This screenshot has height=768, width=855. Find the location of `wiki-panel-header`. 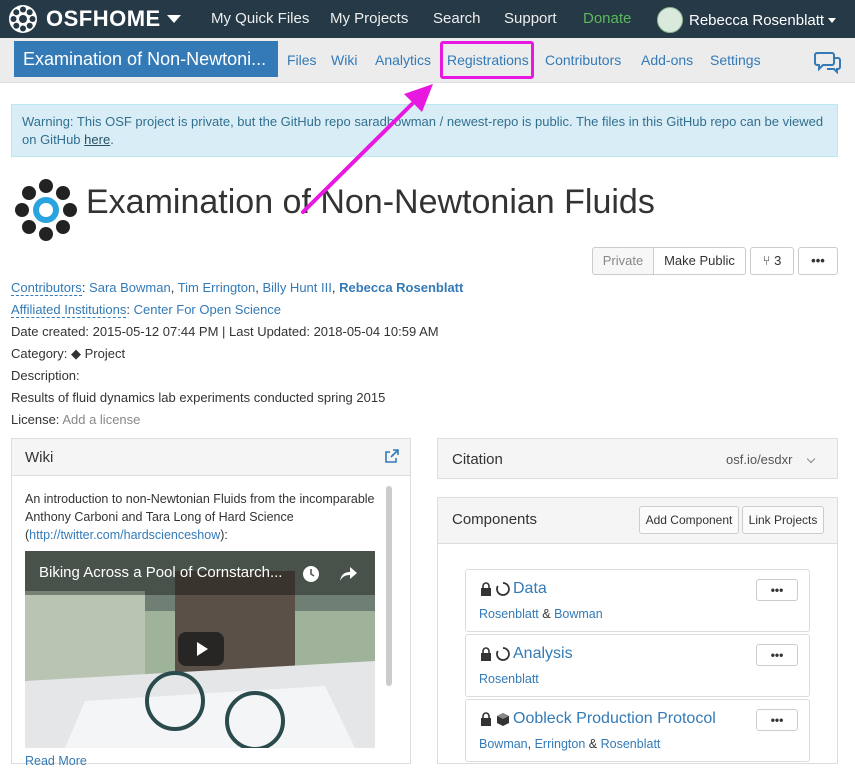

wiki-panel-header is located at coordinates (211, 457).